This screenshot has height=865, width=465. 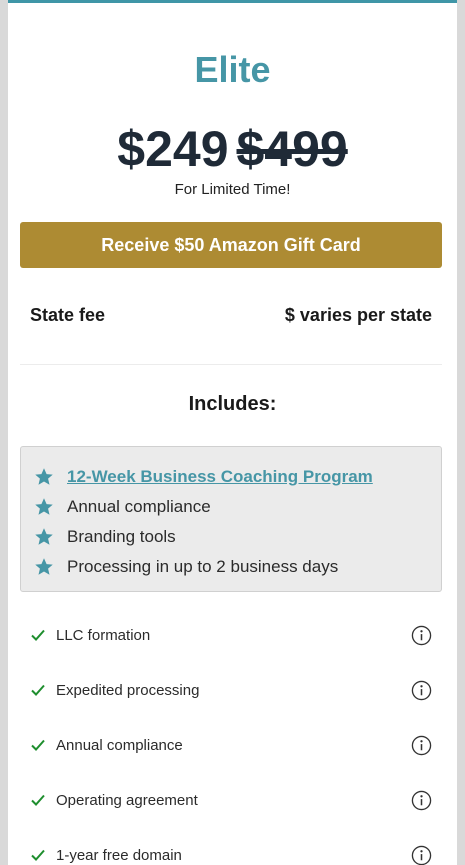 What do you see at coordinates (232, 69) in the screenshot?
I see `plan-title: Elite` at bounding box center [232, 69].